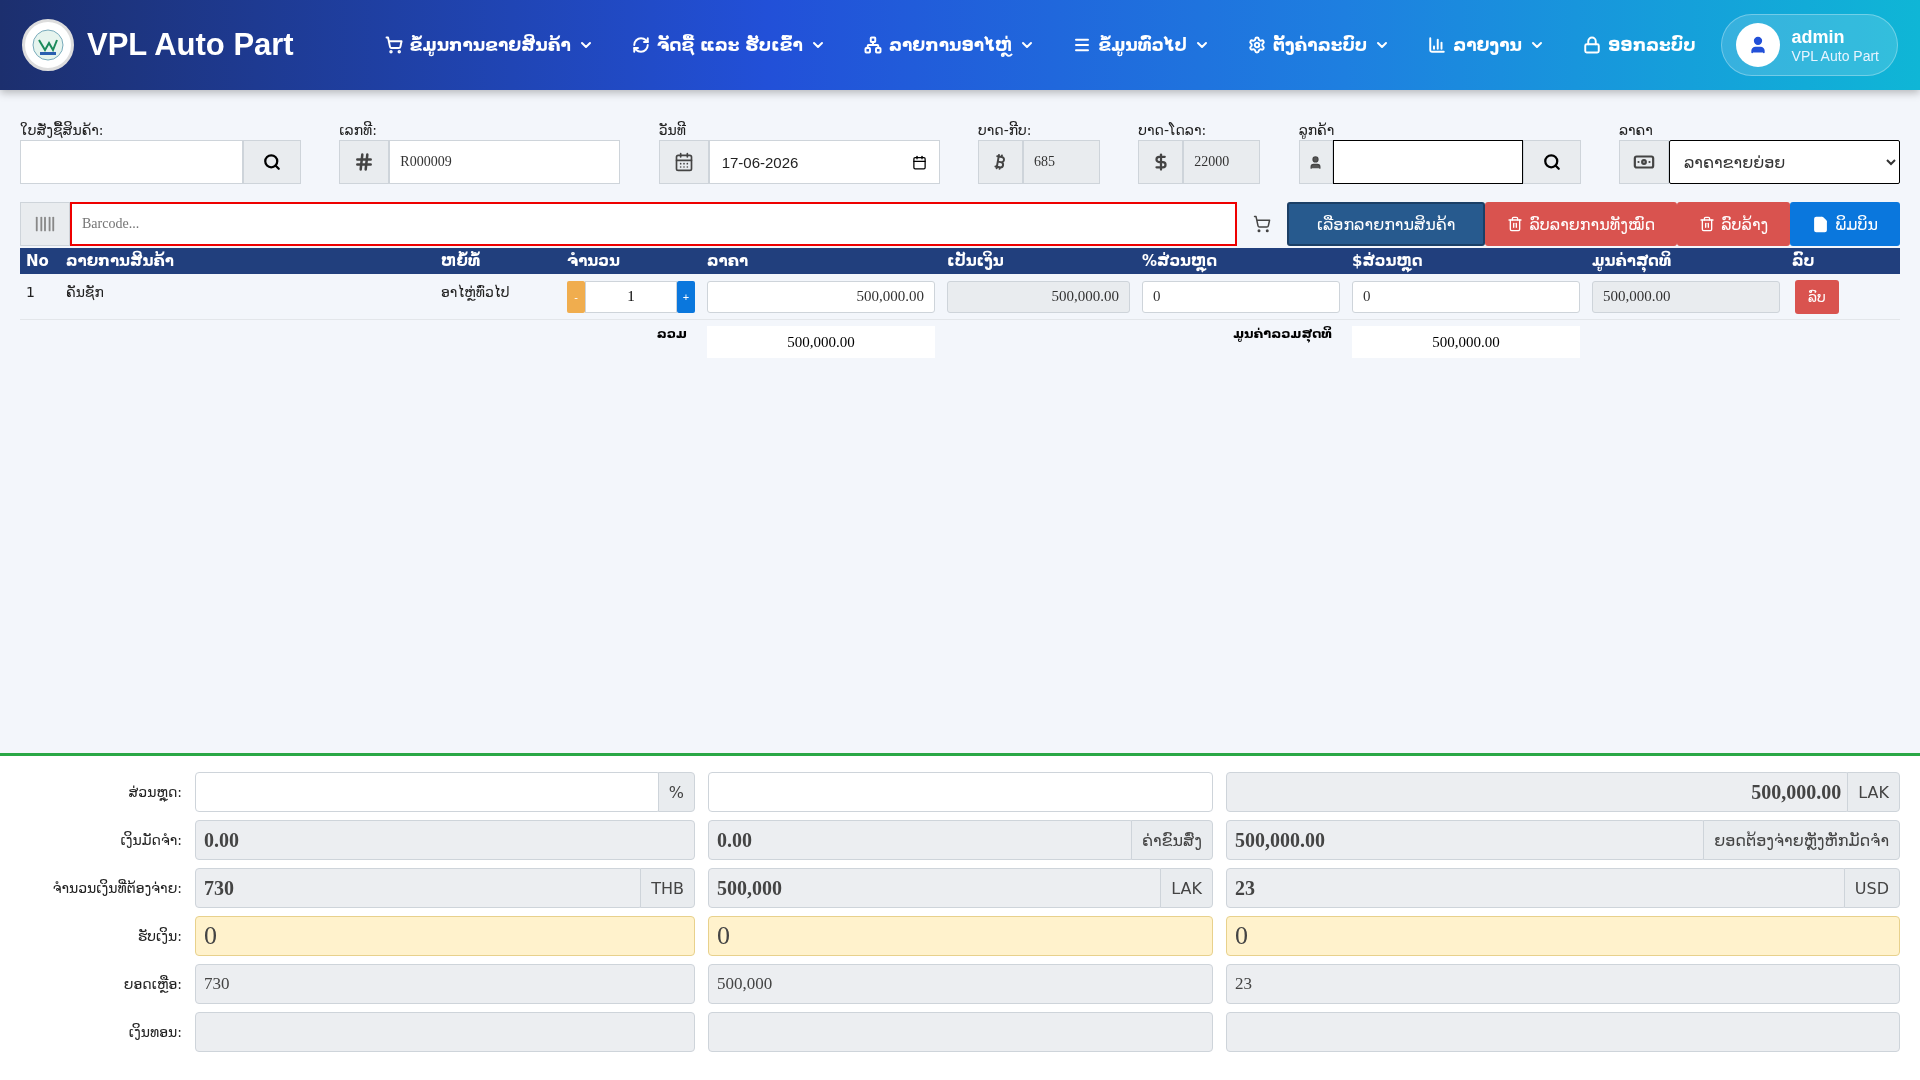 The image size is (1920, 1080). What do you see at coordinates (489, 45) in the screenshot?
I see `nav-menu-item: ຂໍ້ມູນການຂາຍສິນຄ້າ` at bounding box center [489, 45].